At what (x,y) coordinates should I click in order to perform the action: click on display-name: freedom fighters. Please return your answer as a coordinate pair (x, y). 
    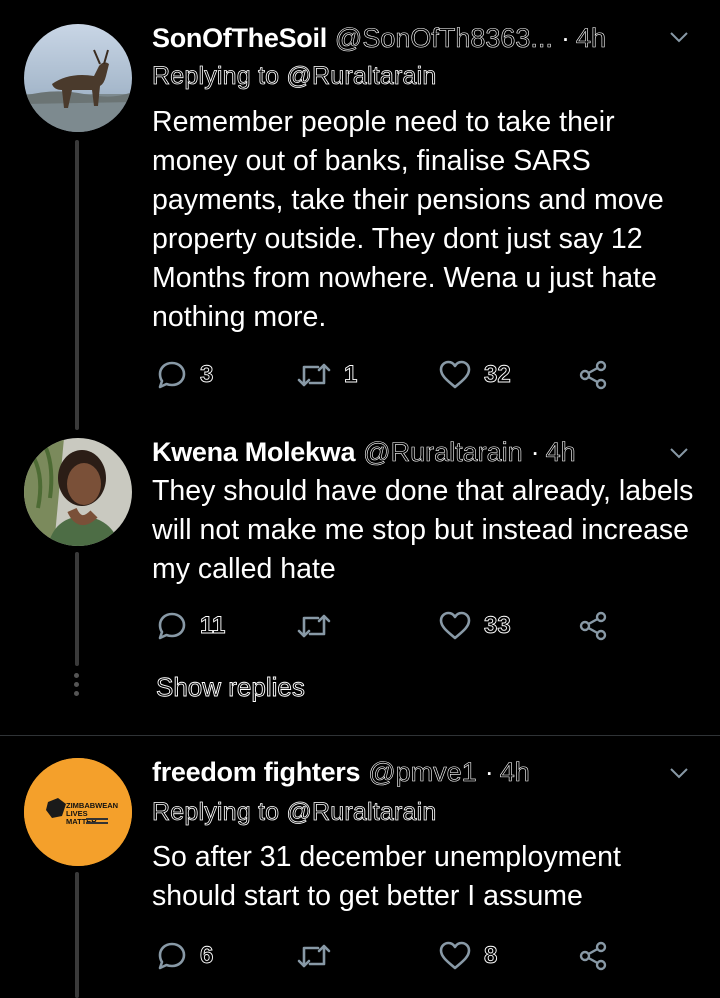
    Looking at the image, I should click on (256, 772).